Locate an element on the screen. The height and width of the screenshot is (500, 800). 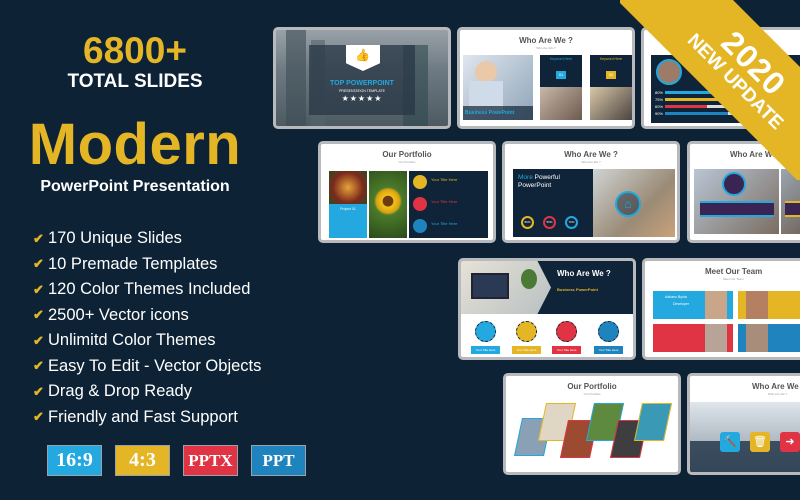
feature-item: ✔ Drag & Drop Ready is located at coordinates (112, 391).